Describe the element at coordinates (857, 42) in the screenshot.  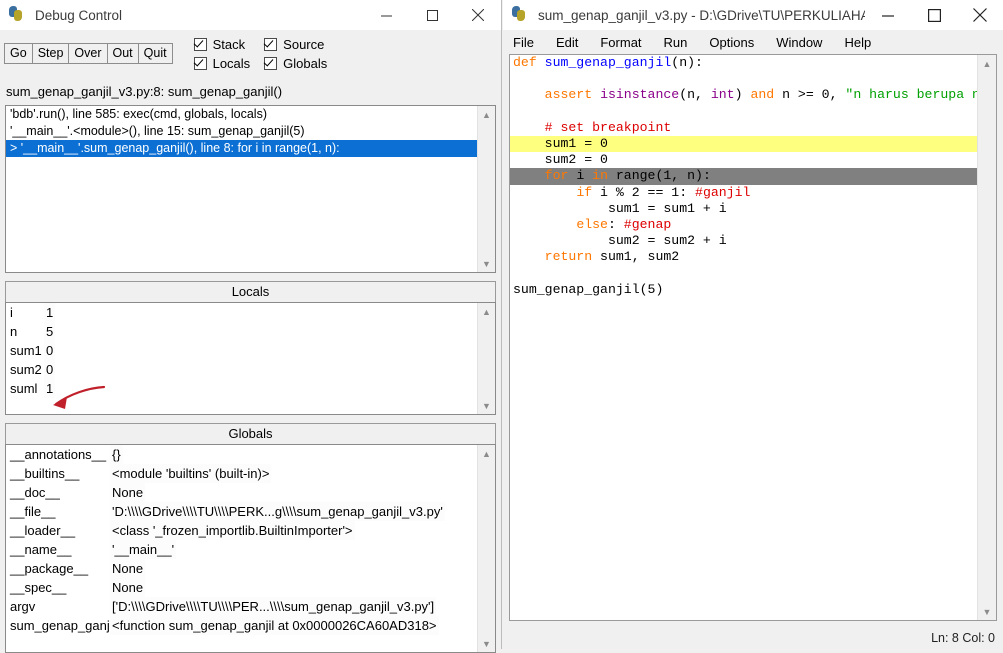
I see `menu-help: Help` at that location.